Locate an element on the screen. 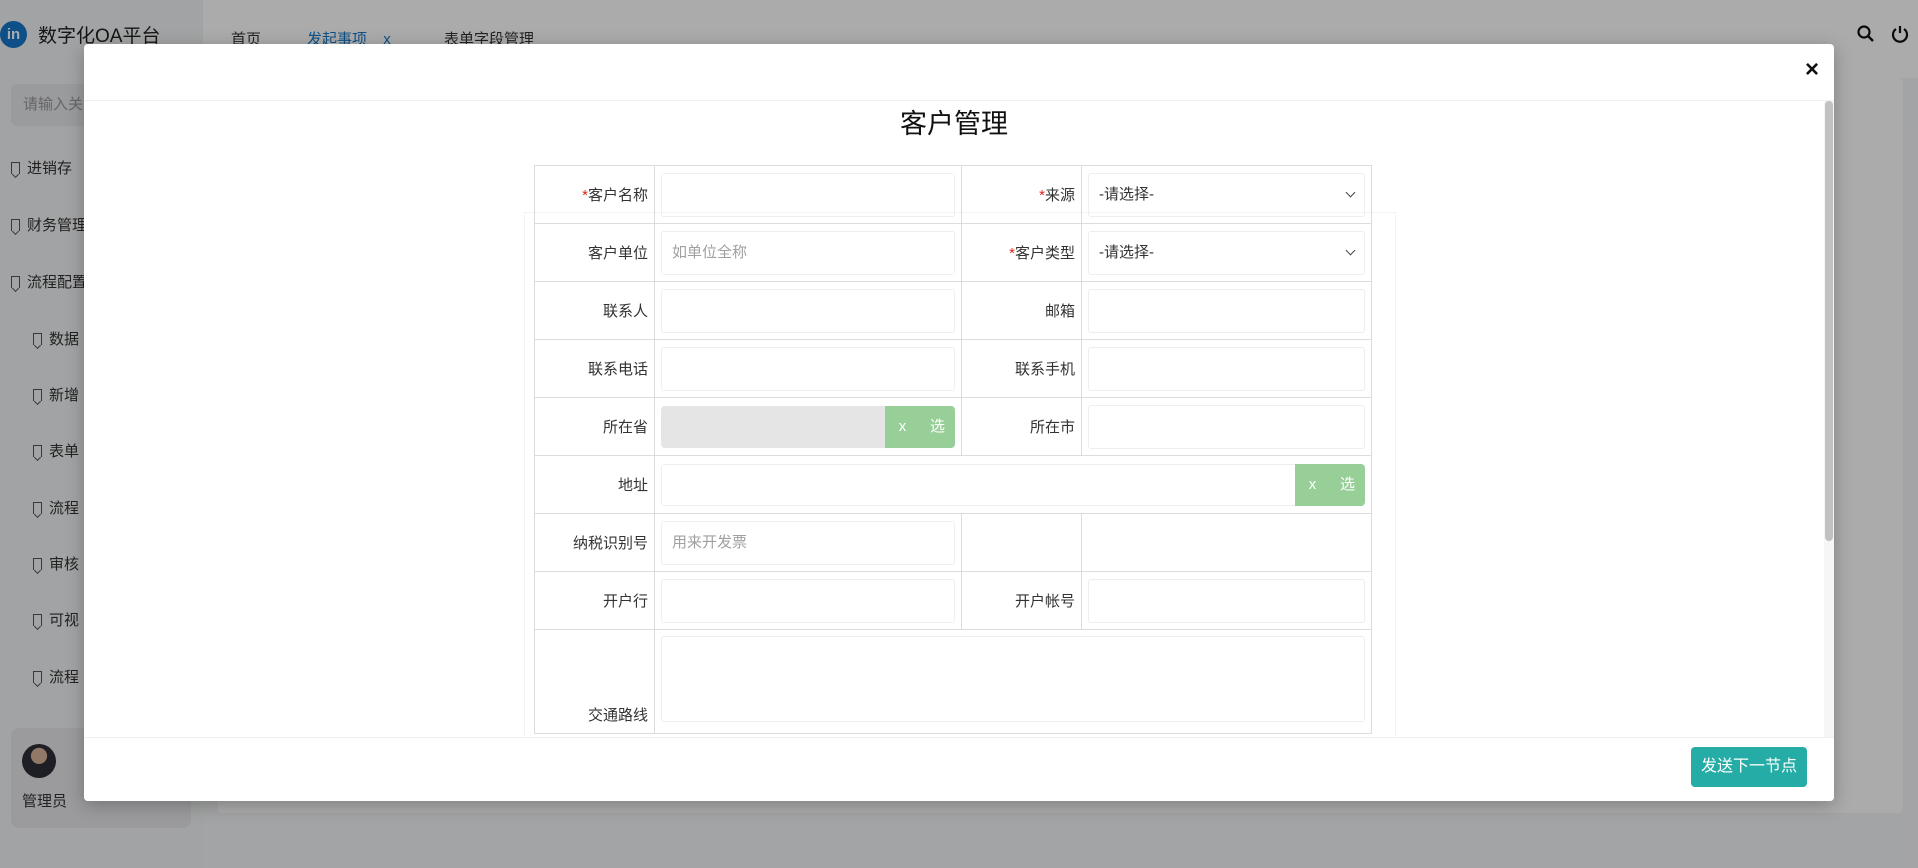 This screenshot has width=1918, height=868. send-next-node-button: 发送下一节点 is located at coordinates (1749, 767).